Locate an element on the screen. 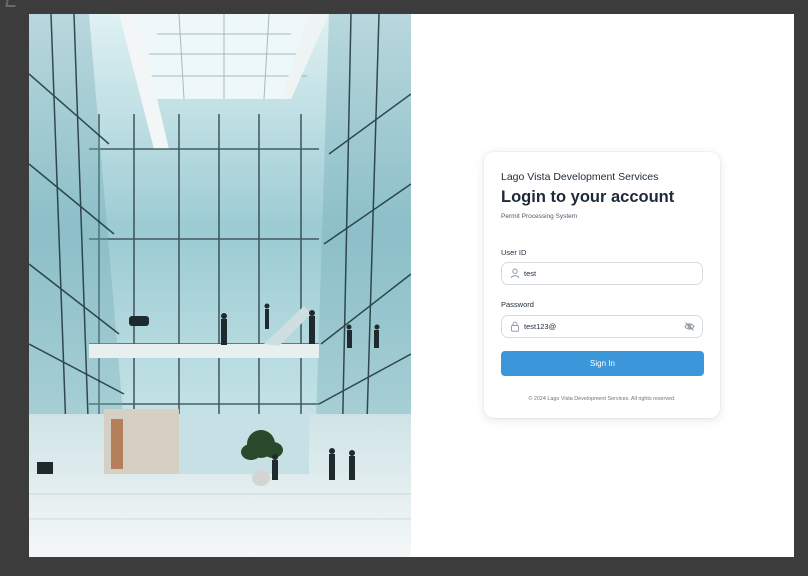 The height and width of the screenshot is (576, 808). userid-value: test is located at coordinates (530, 273).